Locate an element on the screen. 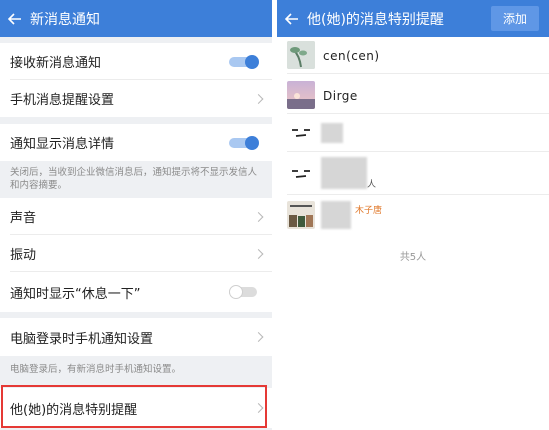 The height and width of the screenshot is (430, 549). left-header: 新消息通知 is located at coordinates (136, 18).